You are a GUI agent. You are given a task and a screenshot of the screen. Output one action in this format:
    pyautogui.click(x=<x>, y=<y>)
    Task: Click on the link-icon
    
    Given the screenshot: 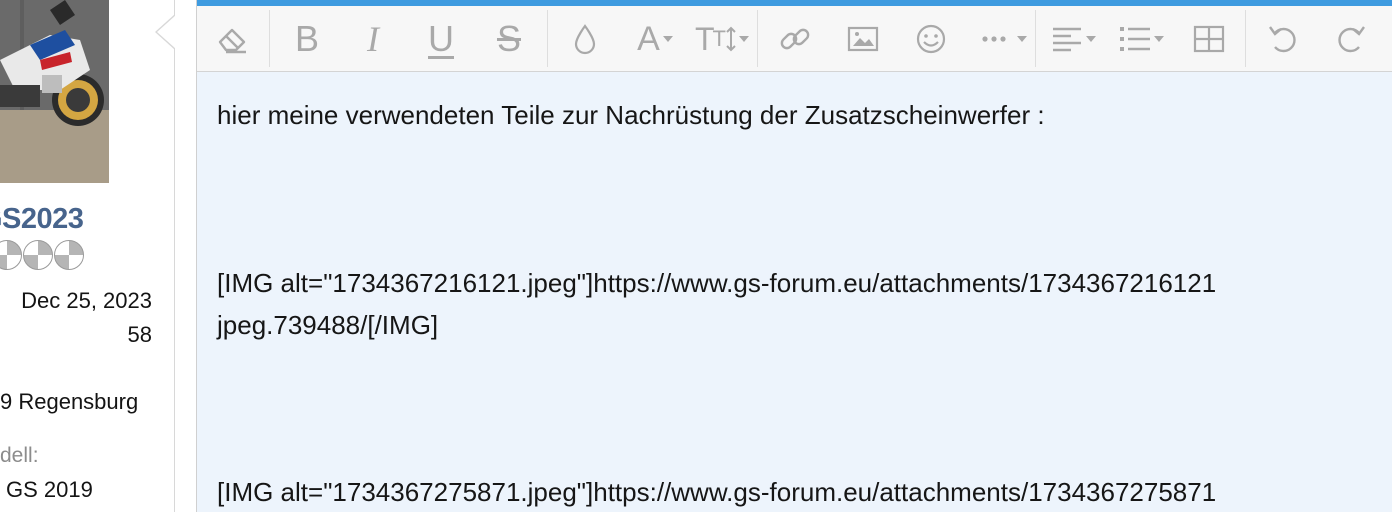 What is the action you would take?
    pyautogui.click(x=795, y=38)
    